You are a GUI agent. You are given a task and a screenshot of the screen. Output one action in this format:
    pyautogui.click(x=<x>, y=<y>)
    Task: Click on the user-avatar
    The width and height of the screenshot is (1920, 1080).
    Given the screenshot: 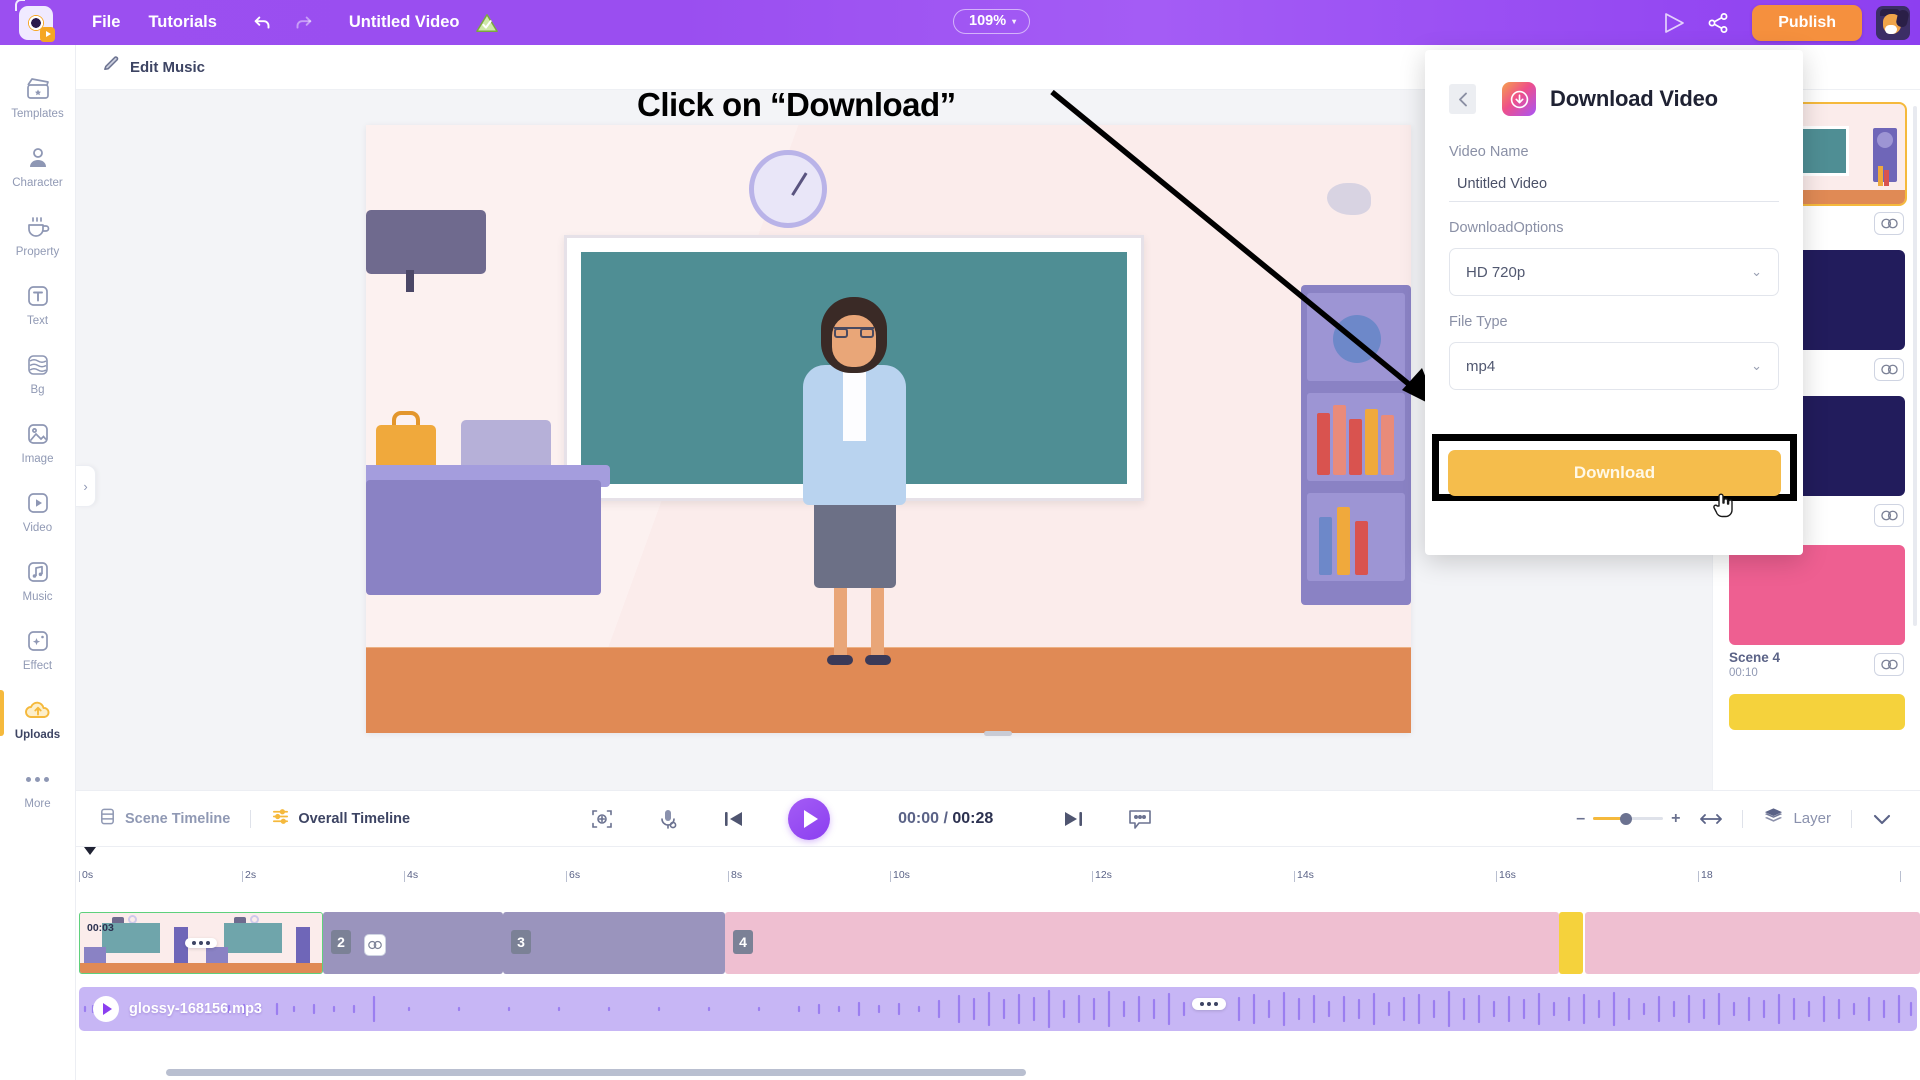 What is the action you would take?
    pyautogui.click(x=1893, y=22)
    